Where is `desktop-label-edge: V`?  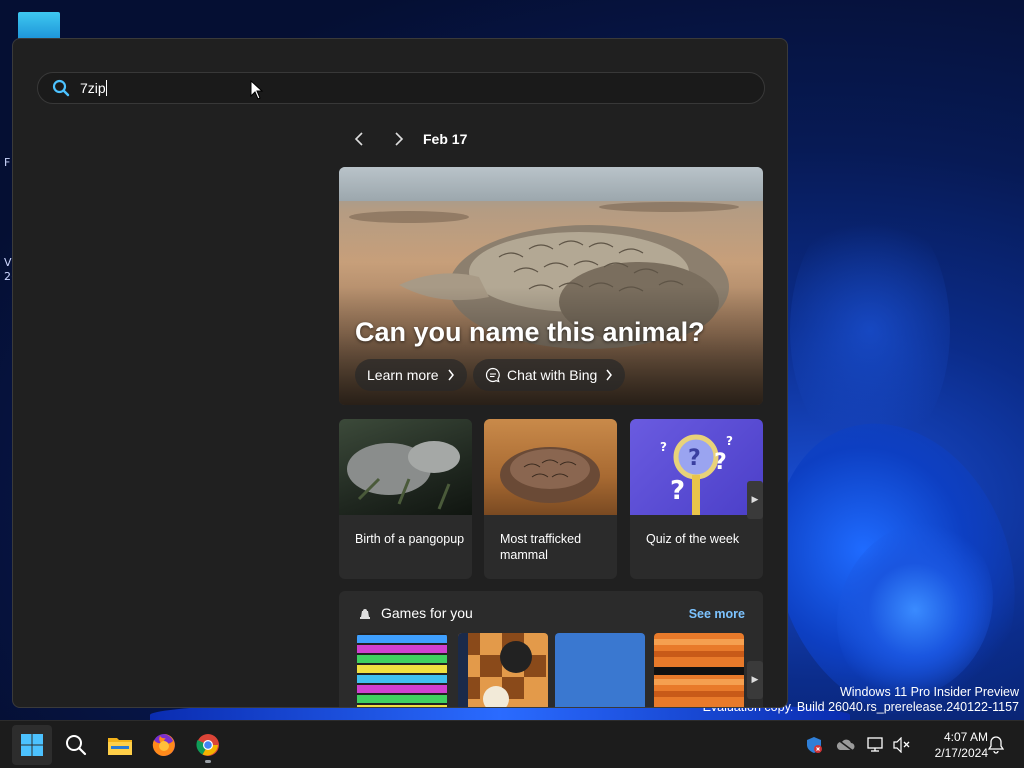 desktop-label-edge: V is located at coordinates (8, 262).